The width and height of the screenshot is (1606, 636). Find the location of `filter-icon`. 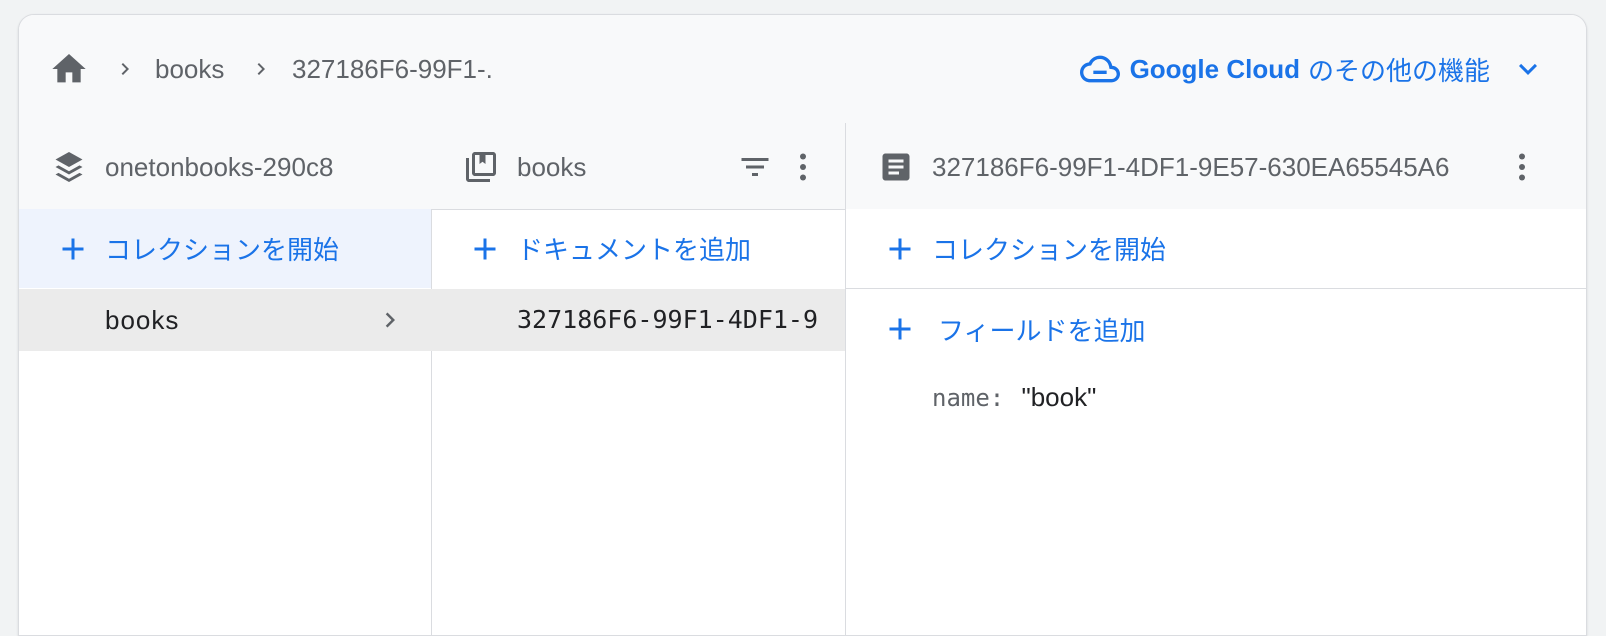

filter-icon is located at coordinates (755, 167).